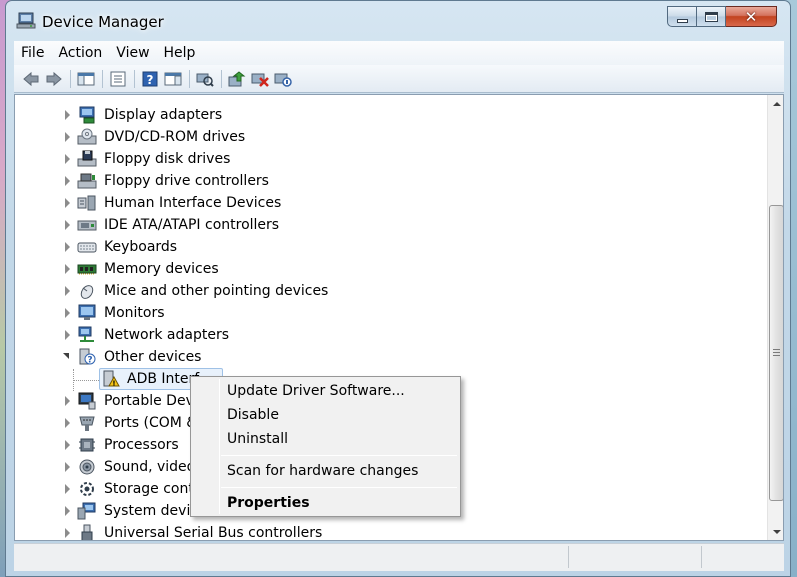 The height and width of the screenshot is (577, 797). I want to click on tree-item-memory-devices: Memory devices, so click(391, 269).